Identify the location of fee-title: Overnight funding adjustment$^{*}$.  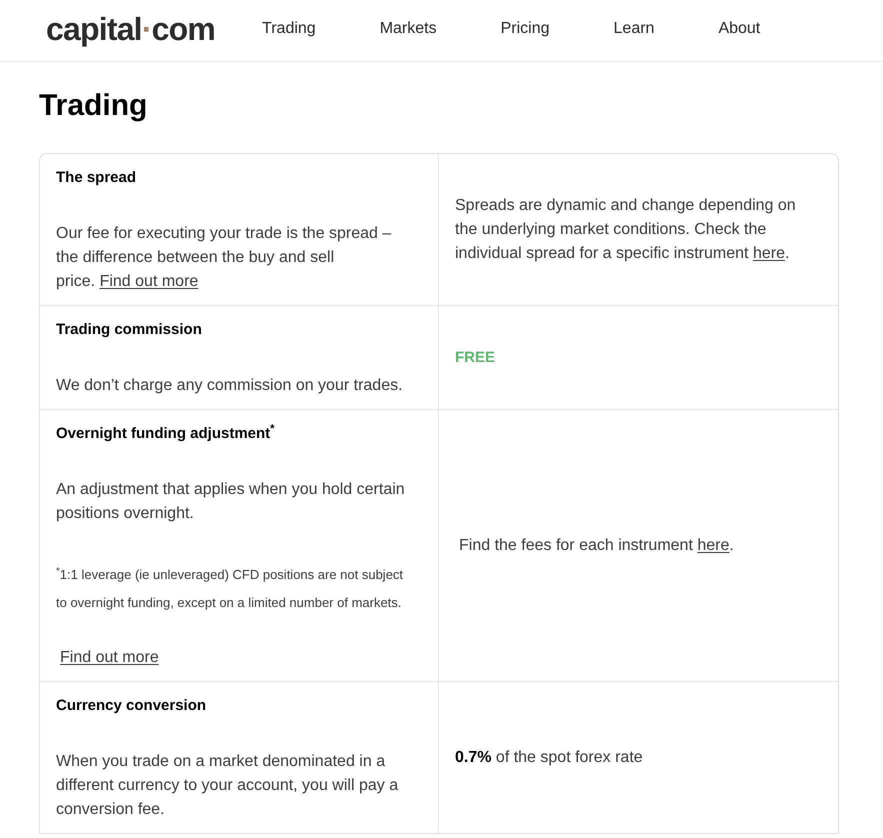
(166, 433).